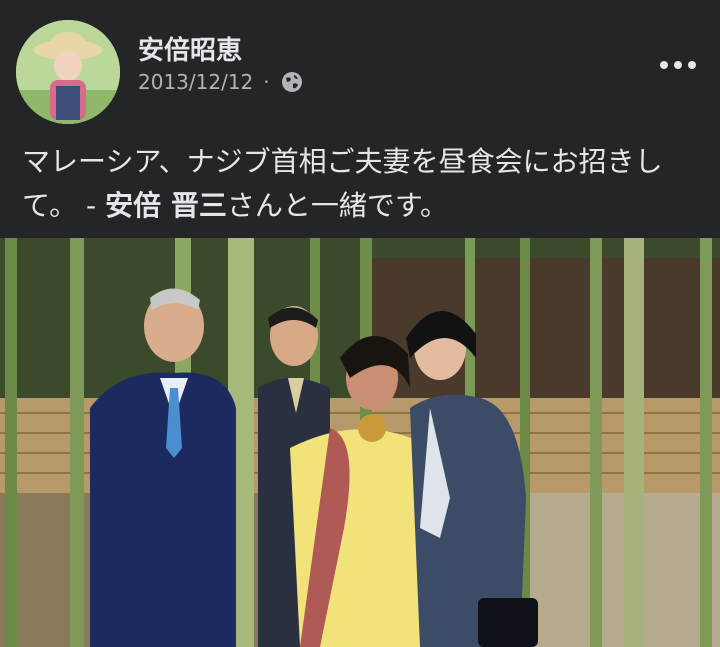 The height and width of the screenshot is (647, 720). What do you see at coordinates (68, 72) in the screenshot?
I see `author-avatar` at bounding box center [68, 72].